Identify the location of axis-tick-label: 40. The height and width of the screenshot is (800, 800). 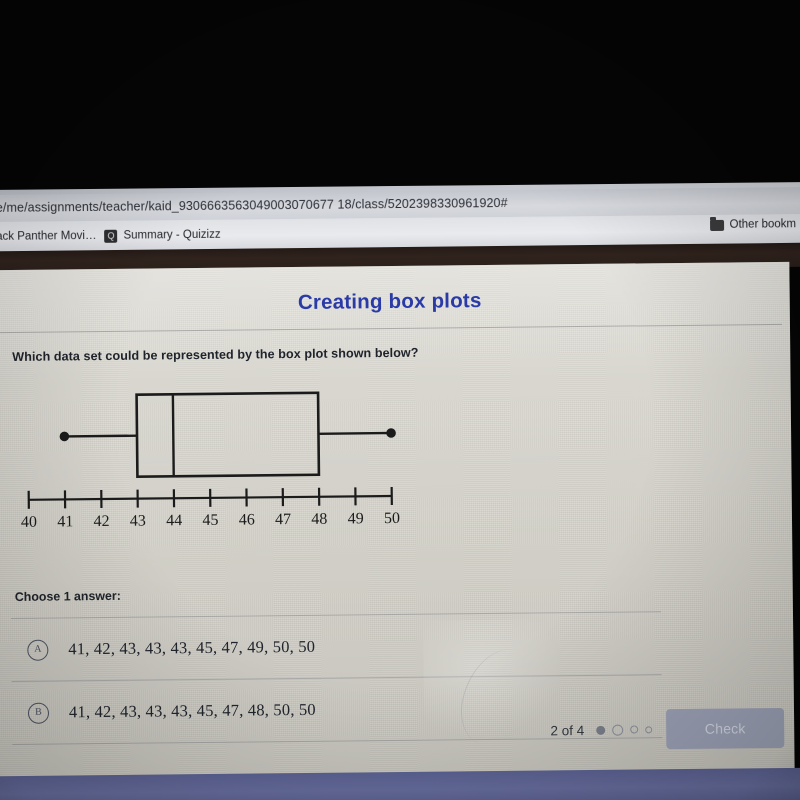
(29, 522).